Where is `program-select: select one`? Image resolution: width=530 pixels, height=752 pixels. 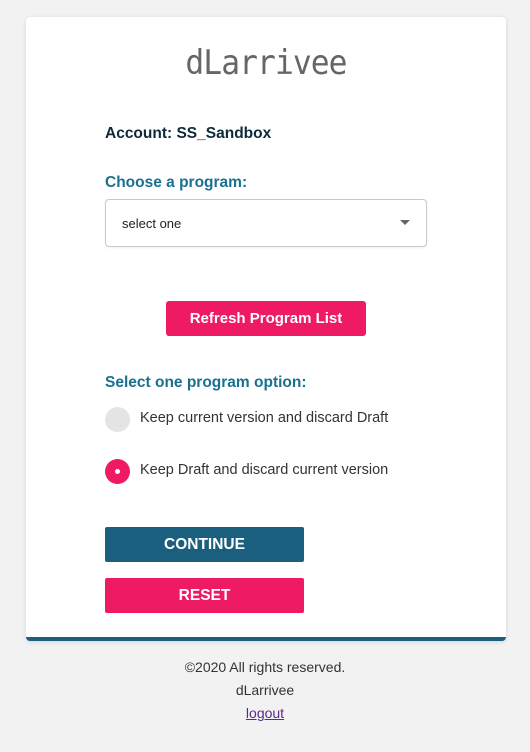 program-select: select one is located at coordinates (266, 223).